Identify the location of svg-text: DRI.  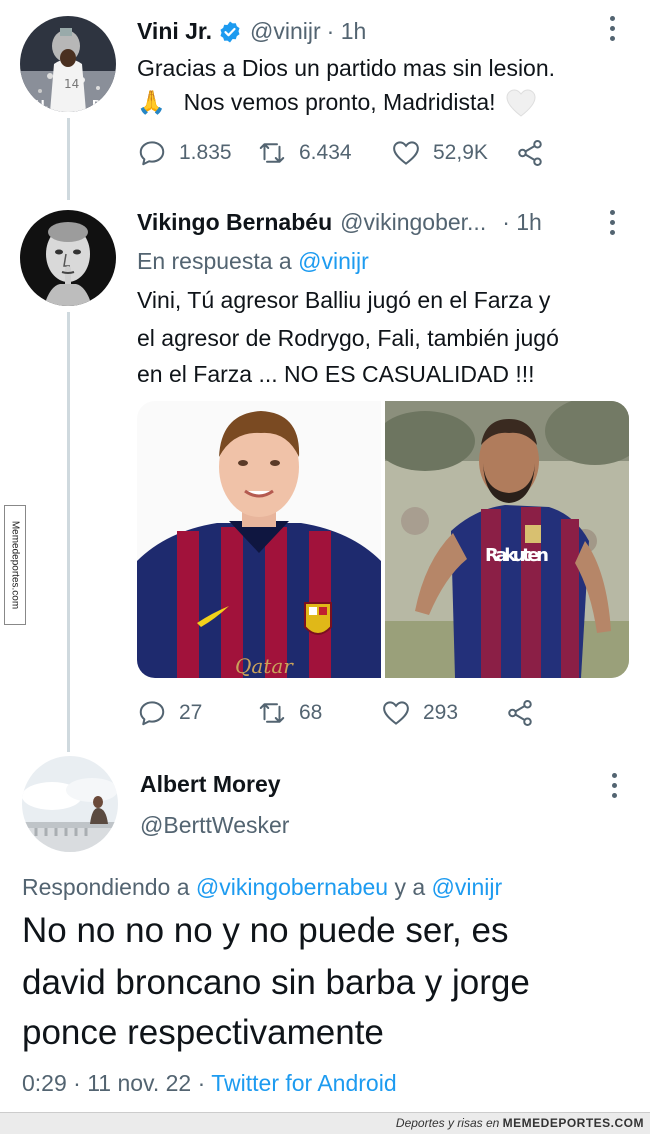
(103, 104).